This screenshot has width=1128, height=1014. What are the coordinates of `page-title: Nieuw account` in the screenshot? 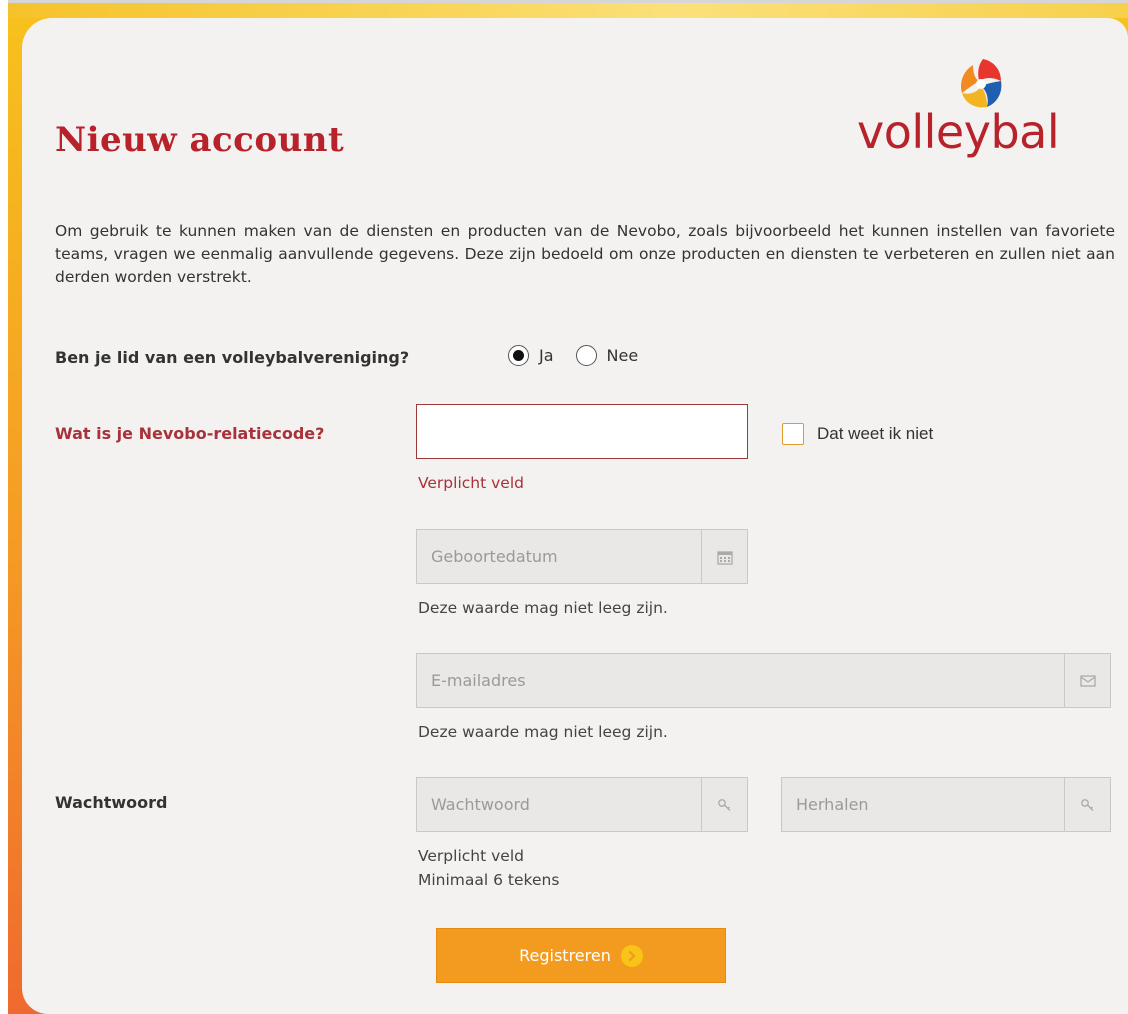 It's located at (200, 140).